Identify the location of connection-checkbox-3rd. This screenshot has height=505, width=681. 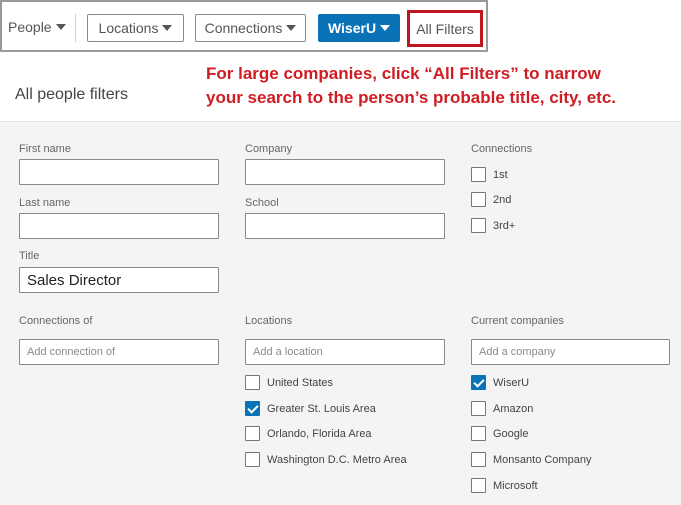
(478, 225).